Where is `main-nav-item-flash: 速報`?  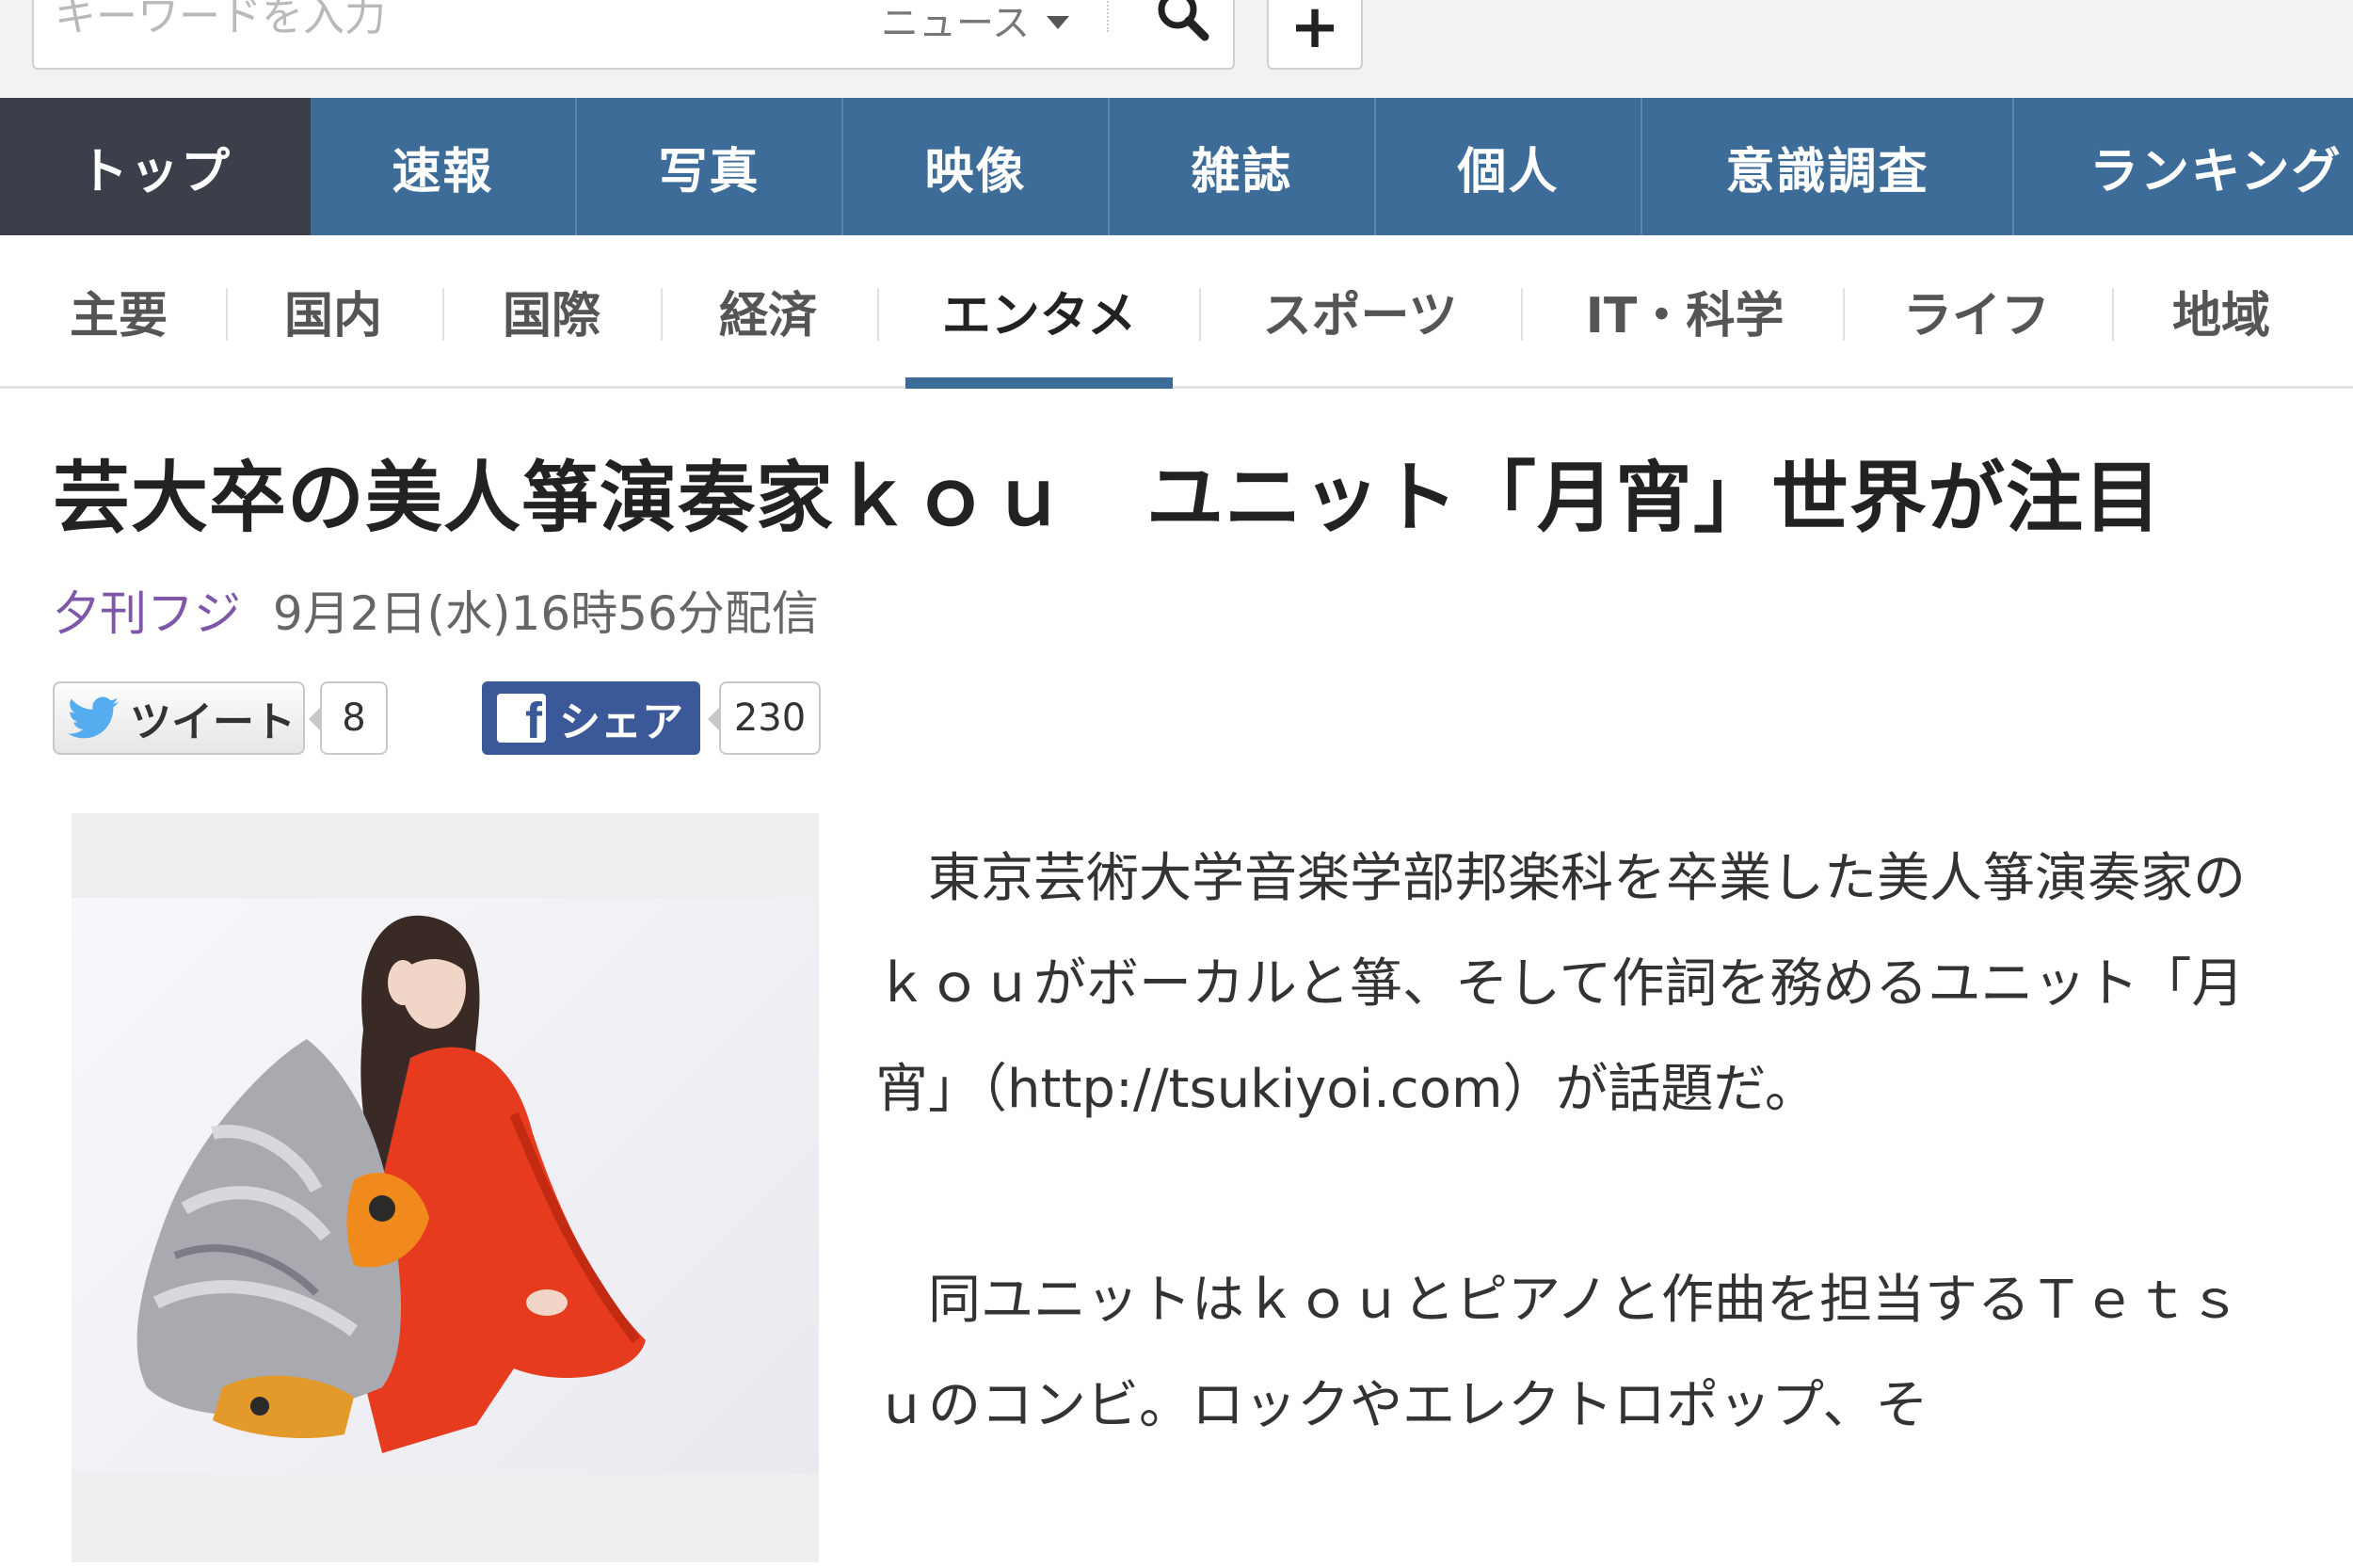 main-nav-item-flash: 速報 is located at coordinates (444, 166).